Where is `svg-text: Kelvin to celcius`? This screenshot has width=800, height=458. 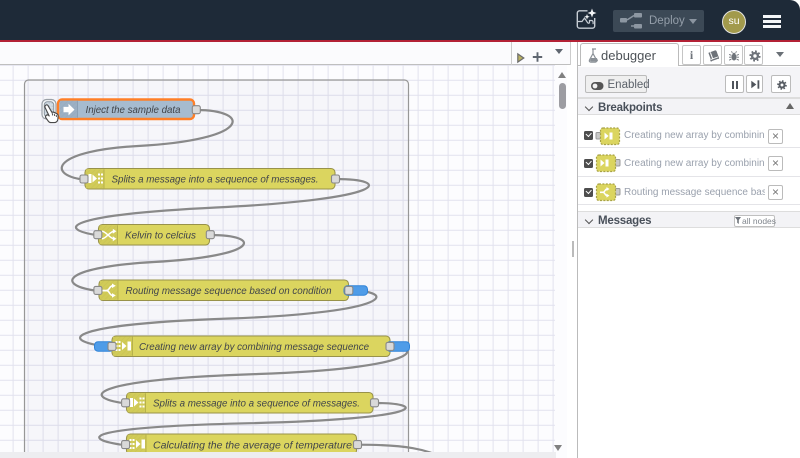
svg-text: Kelvin to celcius is located at coordinates (160, 236).